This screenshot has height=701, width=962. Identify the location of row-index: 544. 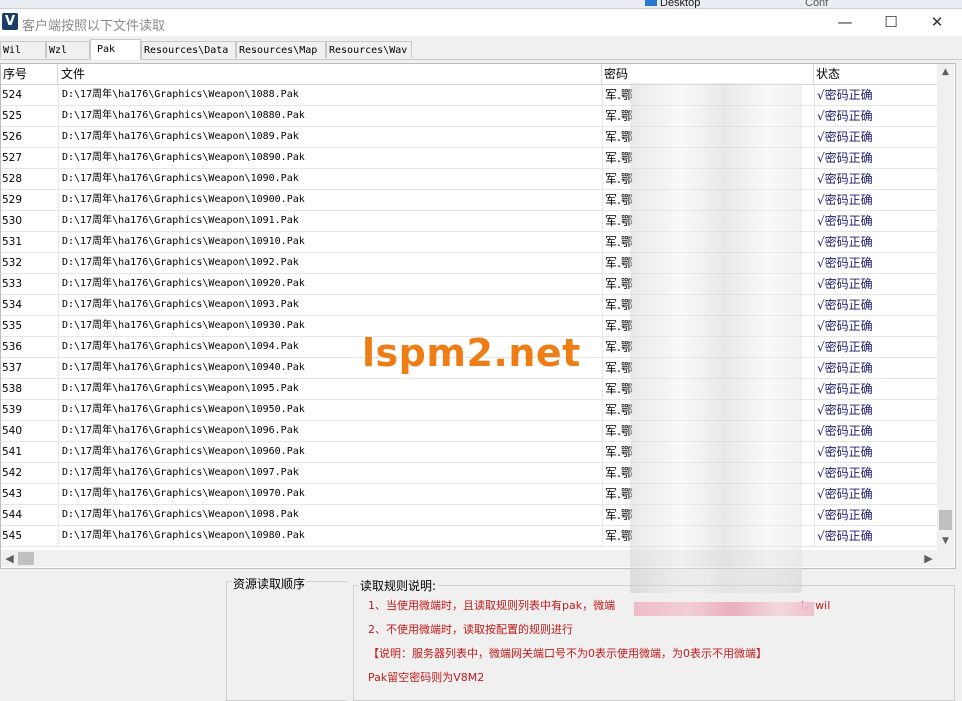
(12, 515).